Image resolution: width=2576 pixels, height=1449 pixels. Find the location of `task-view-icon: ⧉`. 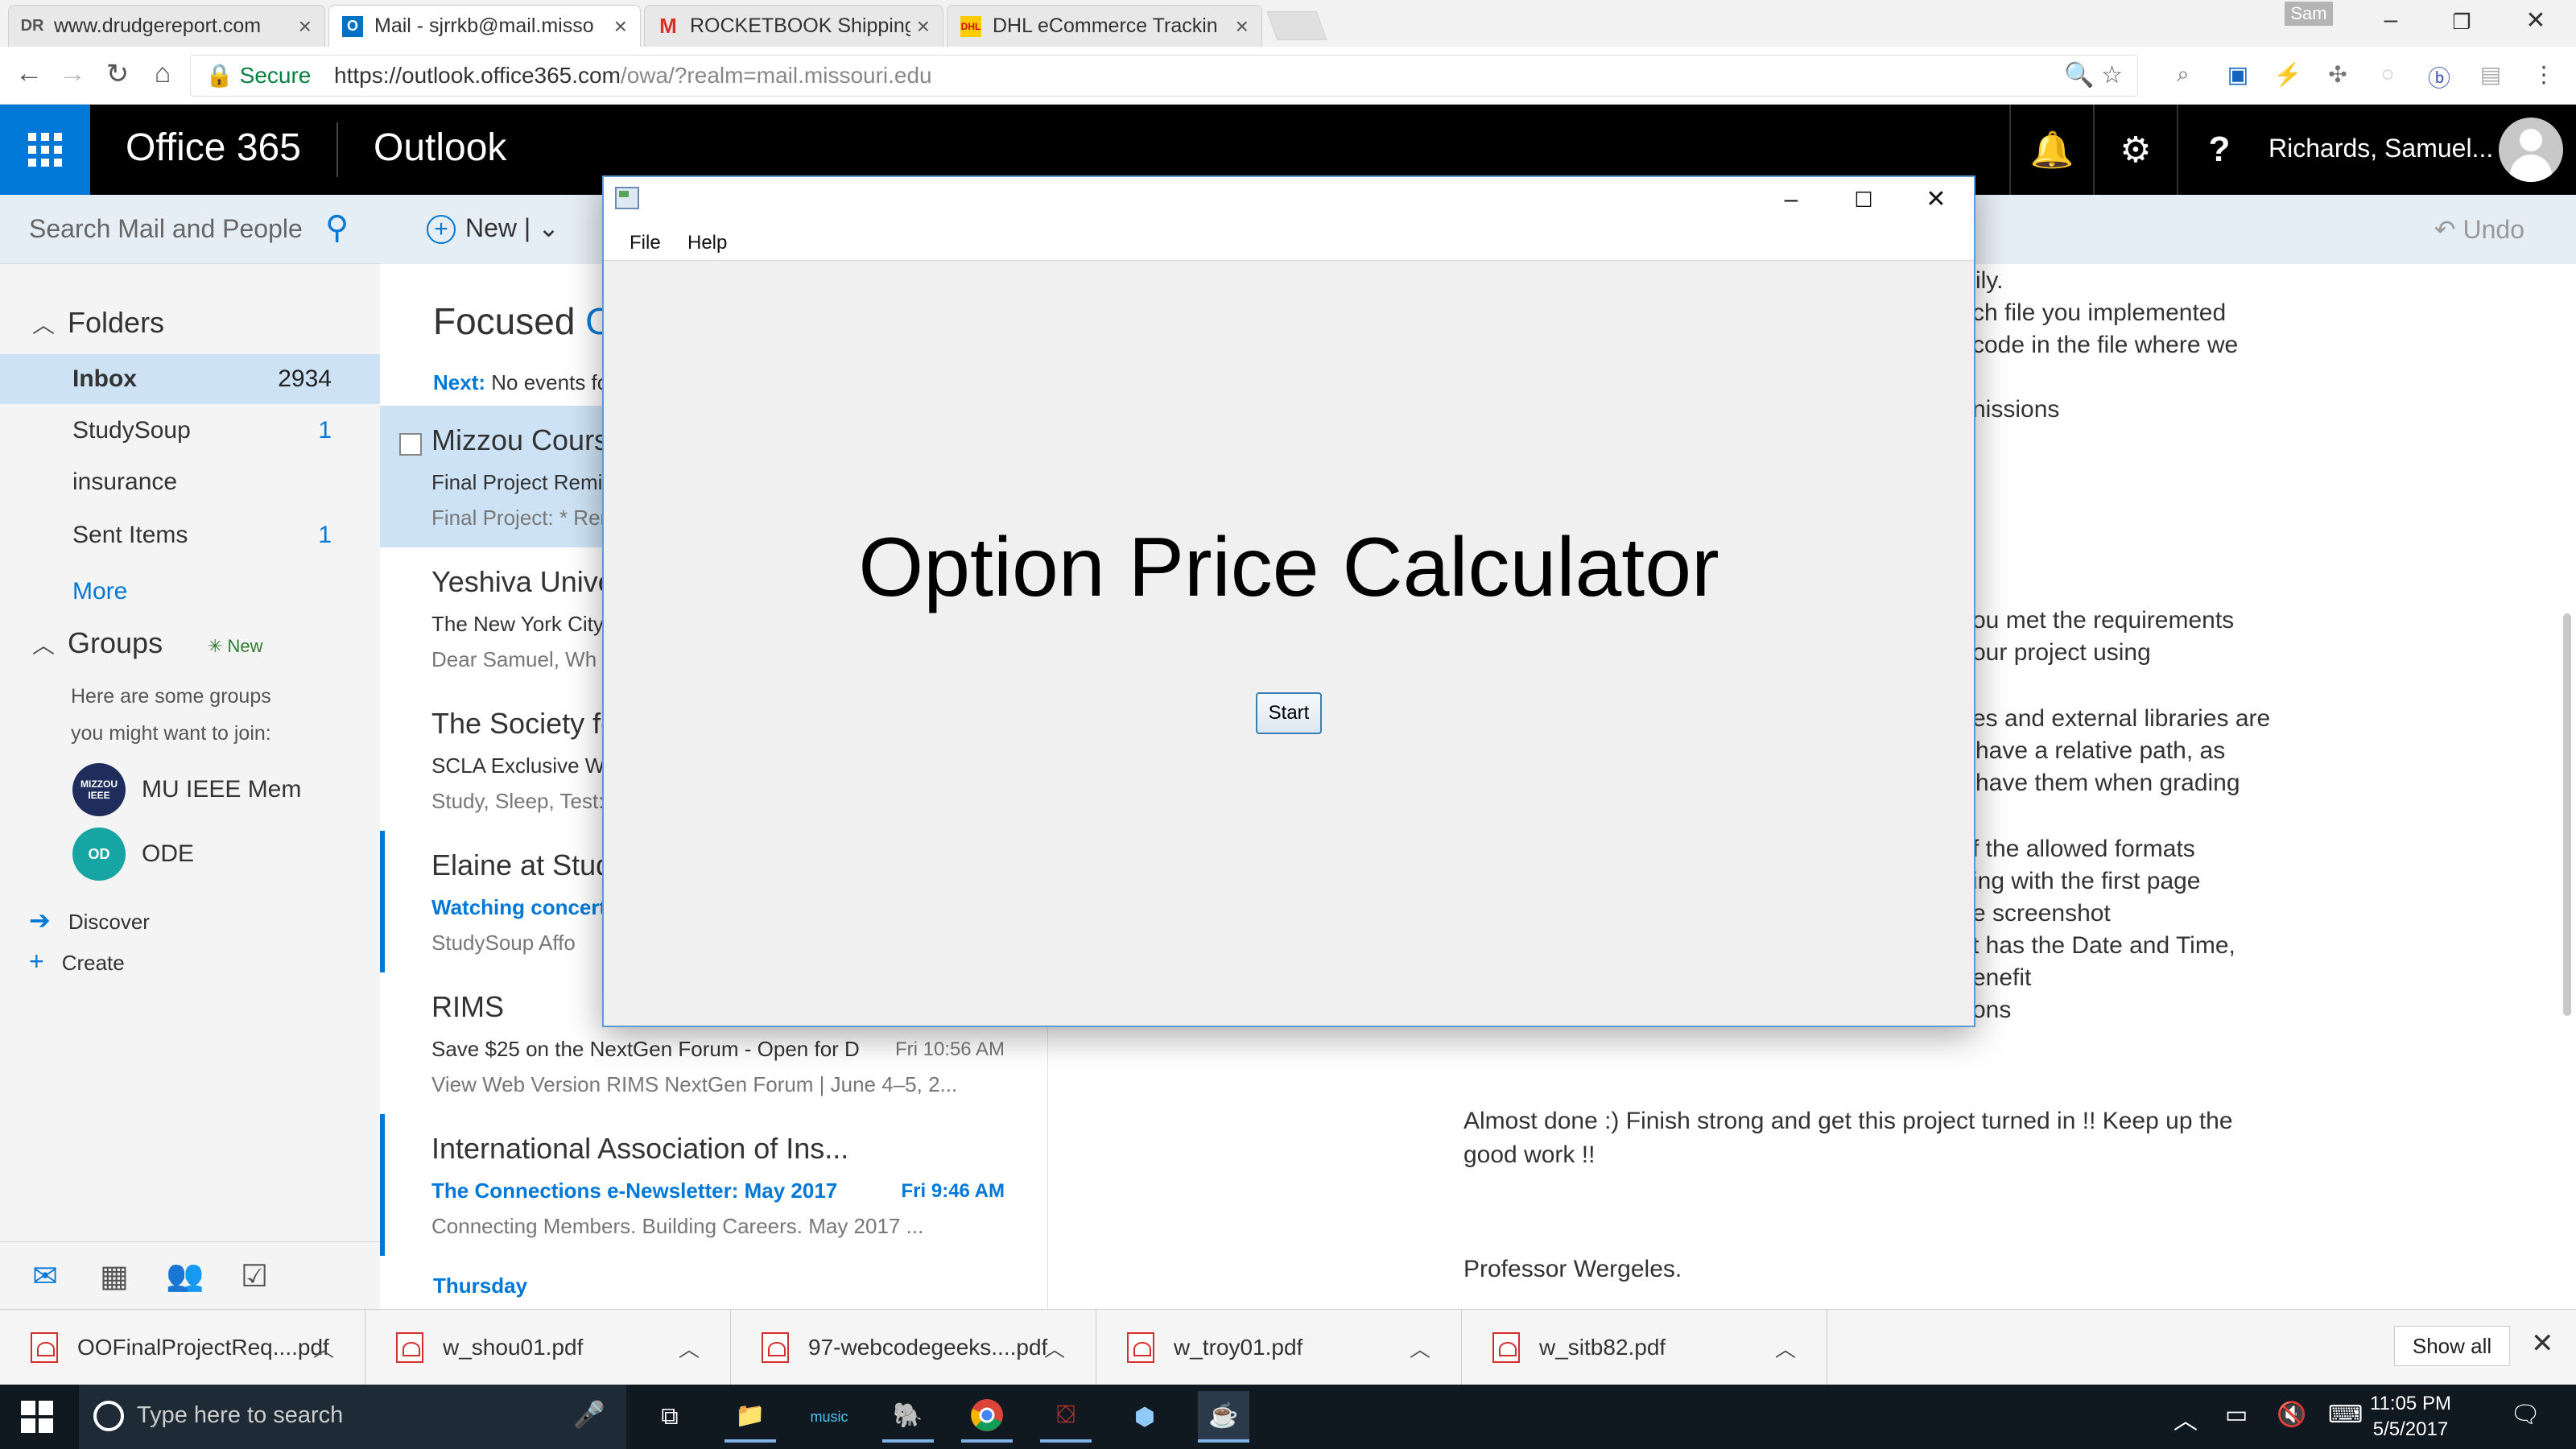

task-view-icon: ⧉ is located at coordinates (670, 1417).